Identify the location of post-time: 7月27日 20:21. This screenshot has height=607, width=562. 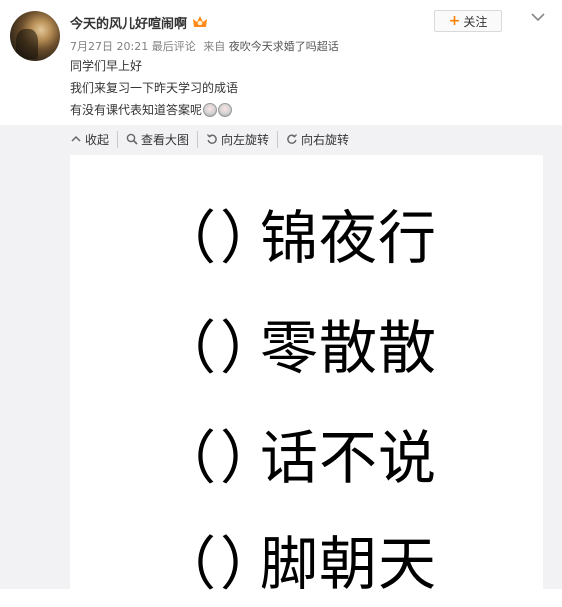
(109, 46).